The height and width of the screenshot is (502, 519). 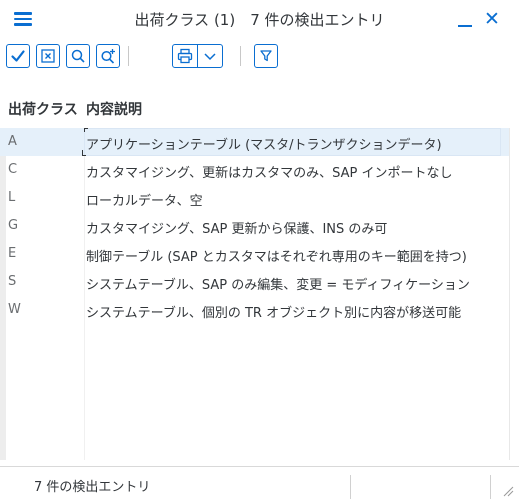 What do you see at coordinates (259, 108) in the screenshot?
I see `table-header: 出荷クラス 内容説明` at bounding box center [259, 108].